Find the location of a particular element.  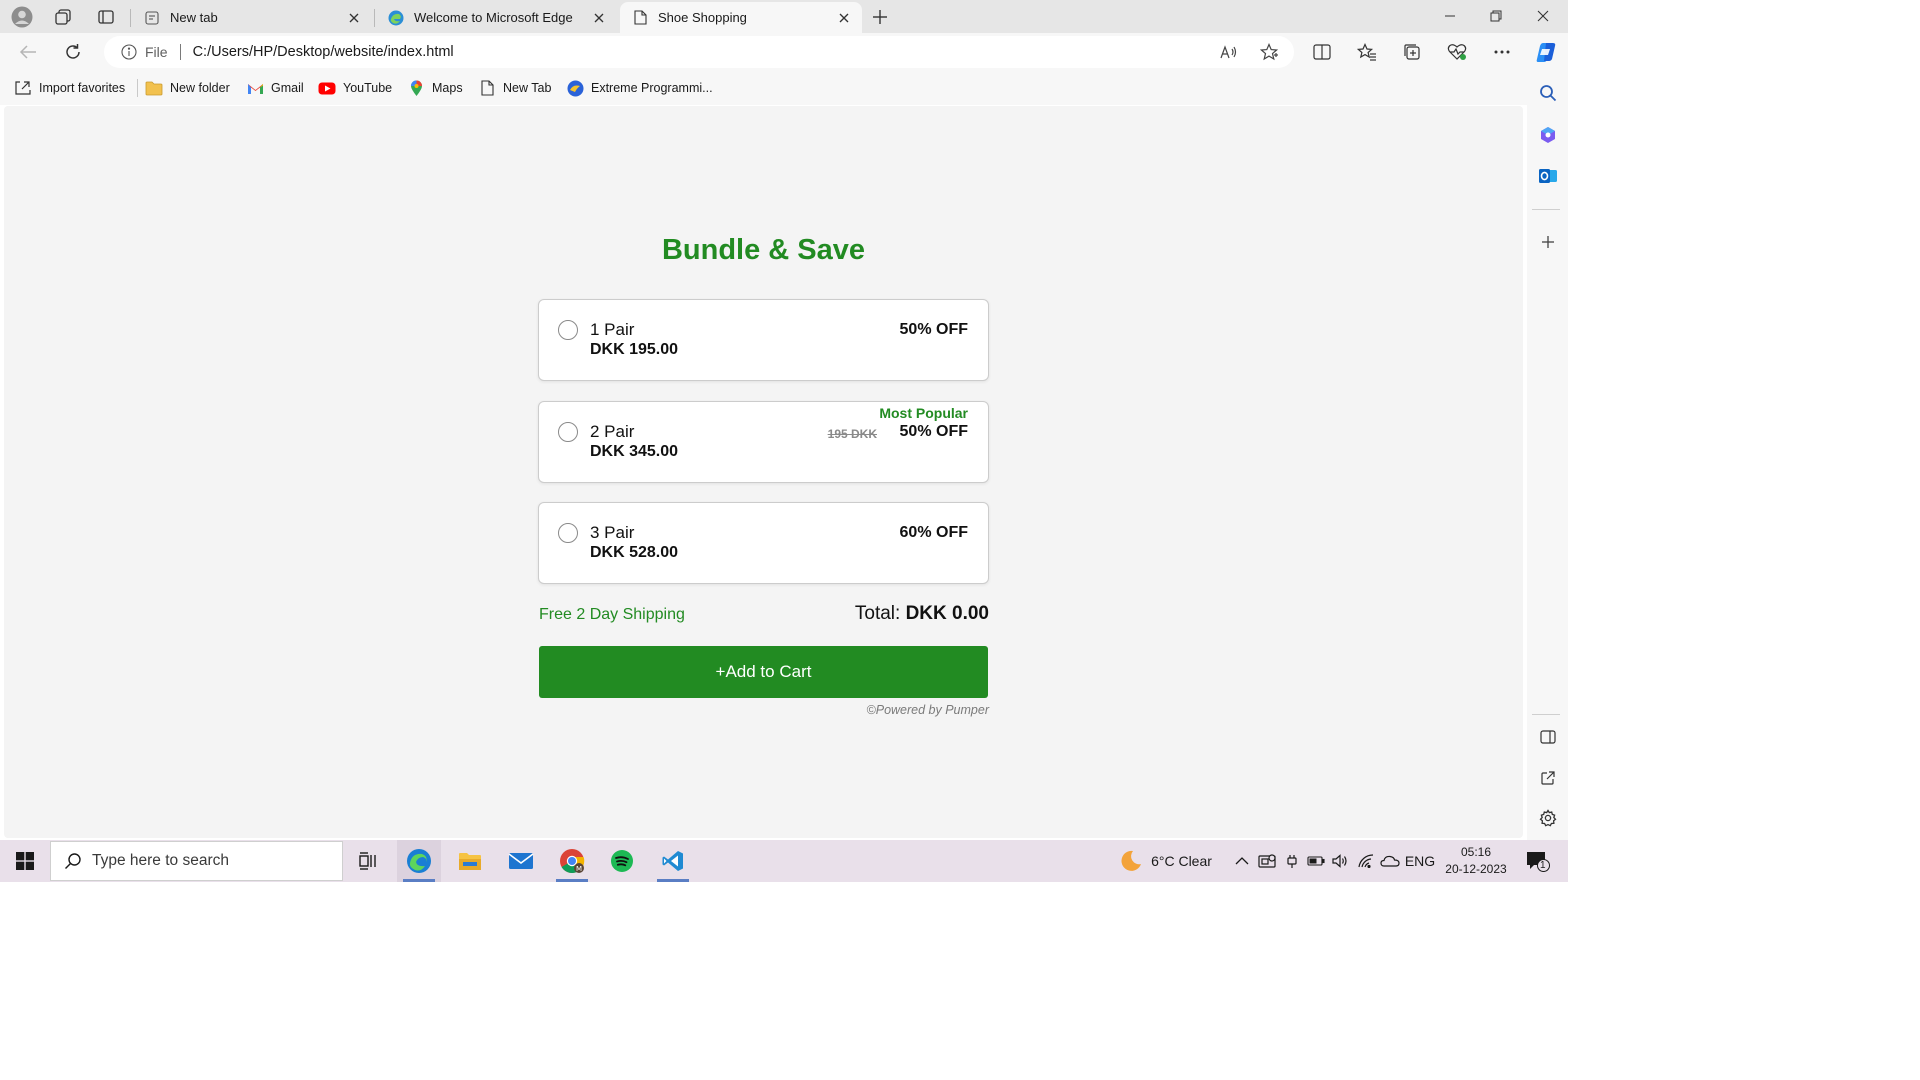

onedrive-cloud-icon is located at coordinates (1390, 861).